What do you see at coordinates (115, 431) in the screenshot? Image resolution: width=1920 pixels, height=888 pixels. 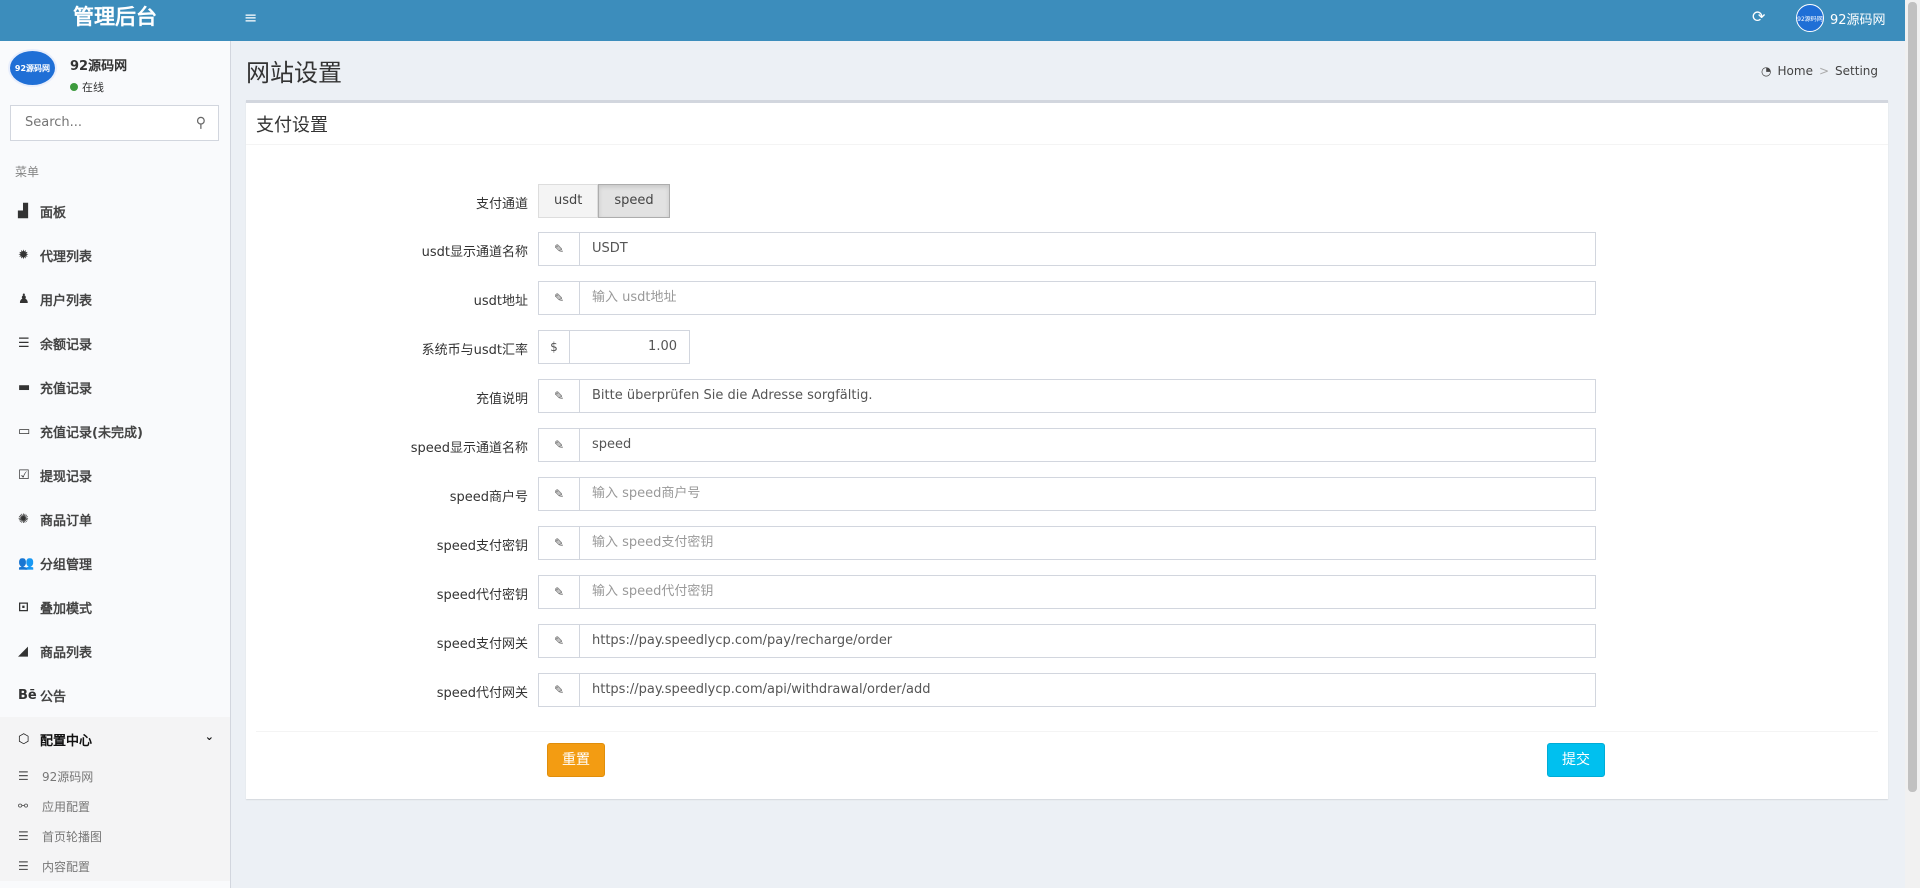 I see `sidebar-item-recharge-pending: ▭ 充值记录(未完成)` at bounding box center [115, 431].